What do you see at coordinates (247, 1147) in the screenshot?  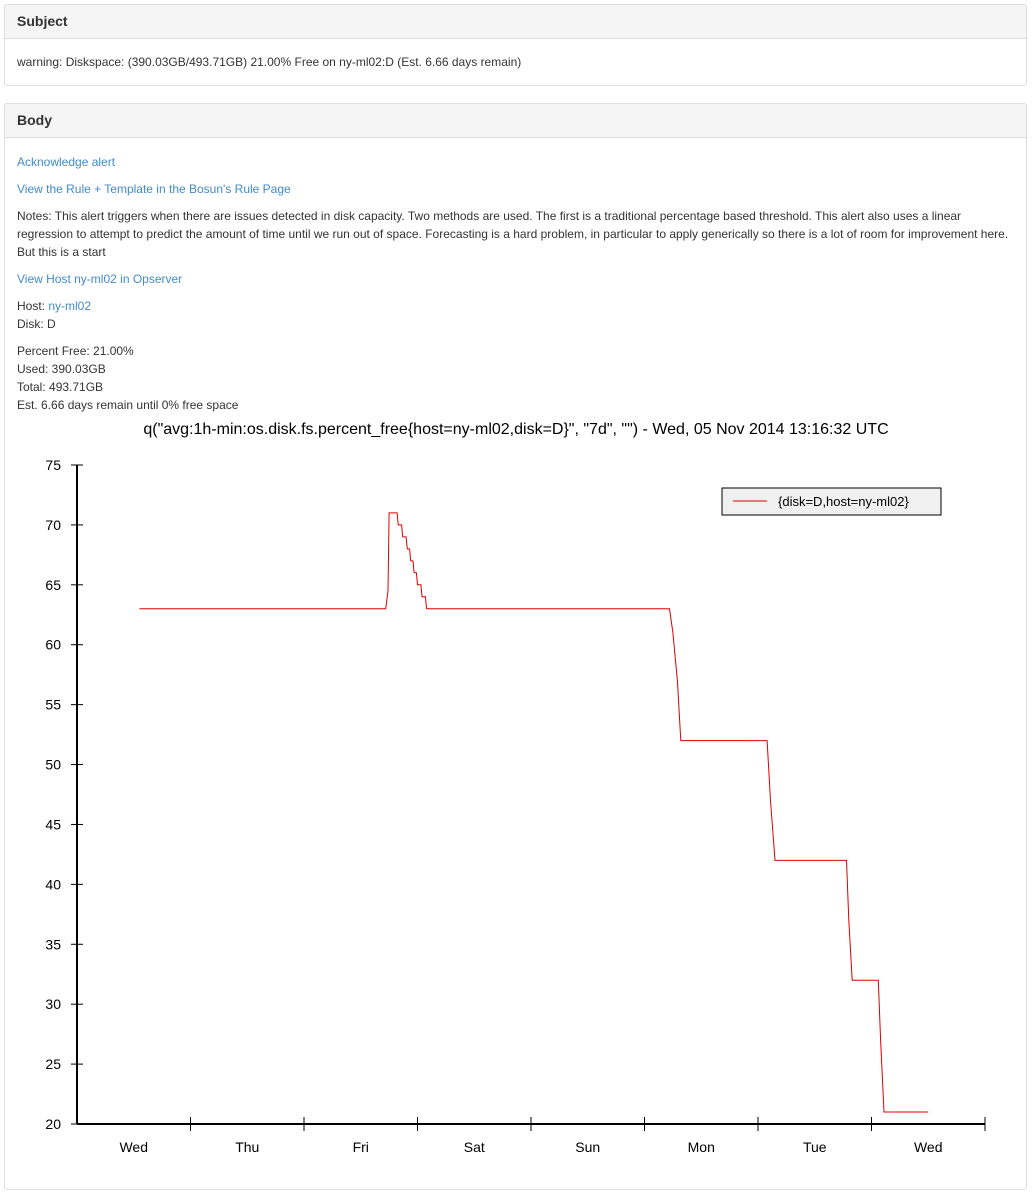 I see `x-tick-label: Thu` at bounding box center [247, 1147].